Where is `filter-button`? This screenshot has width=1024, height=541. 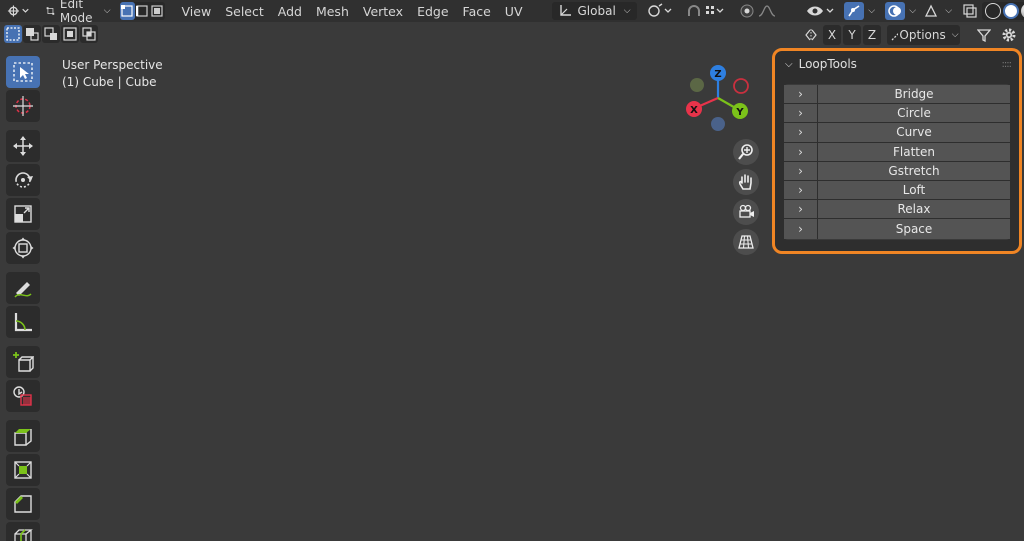
filter-button is located at coordinates (984, 35).